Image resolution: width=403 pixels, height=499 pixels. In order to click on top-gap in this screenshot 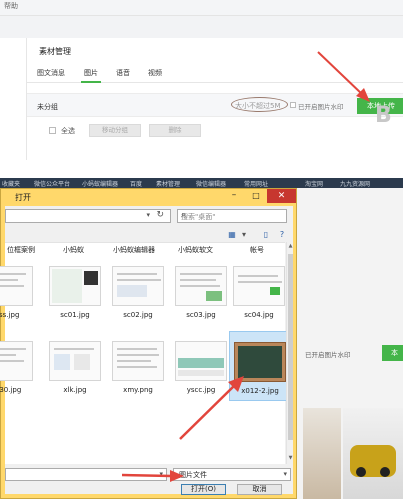, I will do `click(201, 27)`.